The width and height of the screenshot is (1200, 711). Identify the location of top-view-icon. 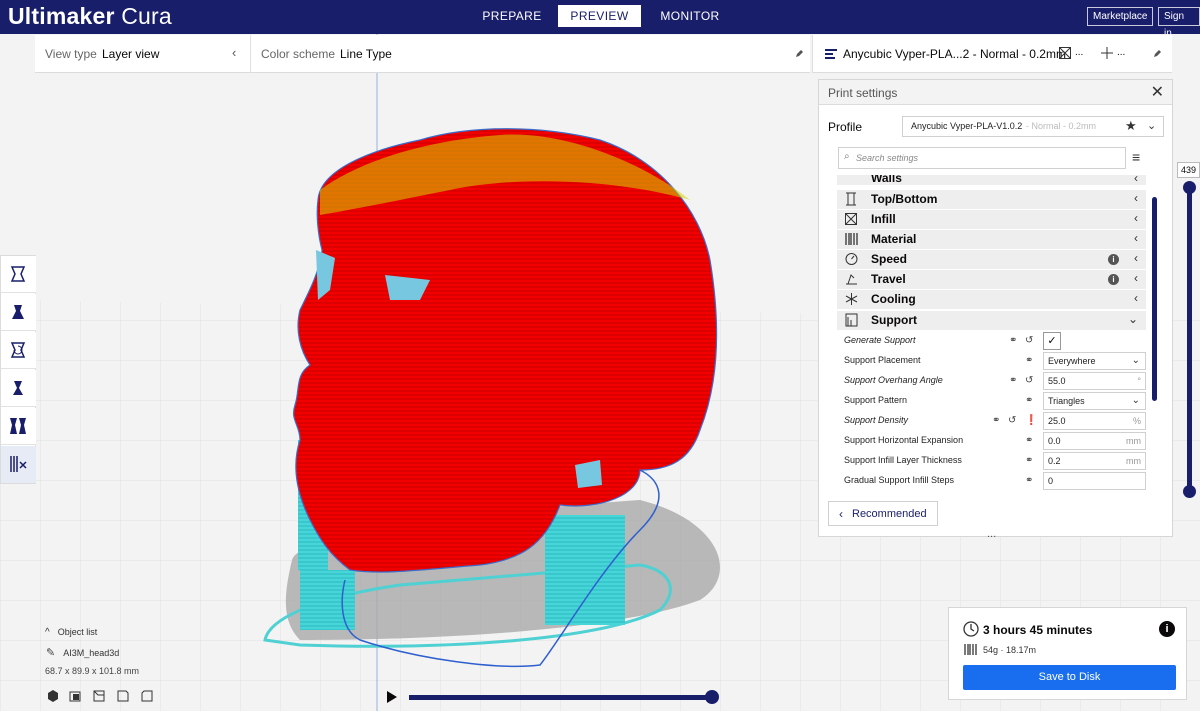
(99, 696).